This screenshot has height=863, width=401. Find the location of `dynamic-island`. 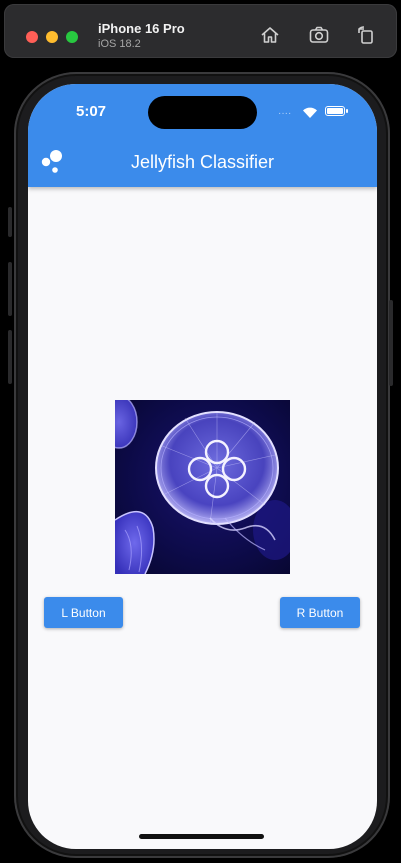

dynamic-island is located at coordinates (202, 112).